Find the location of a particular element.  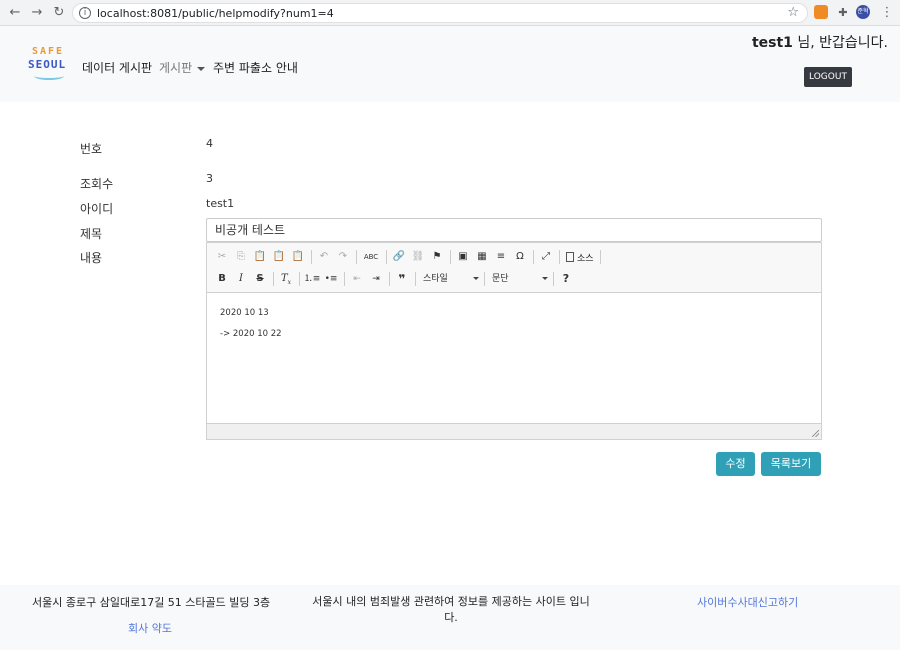

copy-icon: ⎘ is located at coordinates (241, 257).